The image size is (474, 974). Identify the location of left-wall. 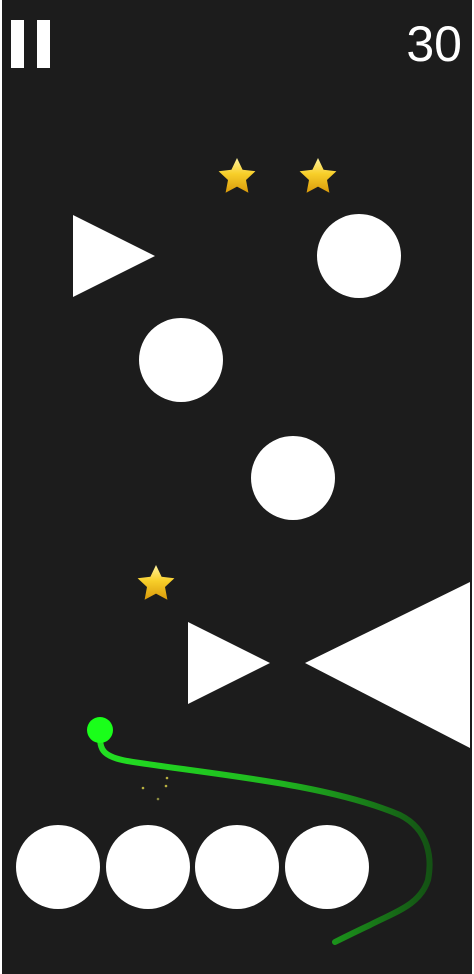
(1, 487).